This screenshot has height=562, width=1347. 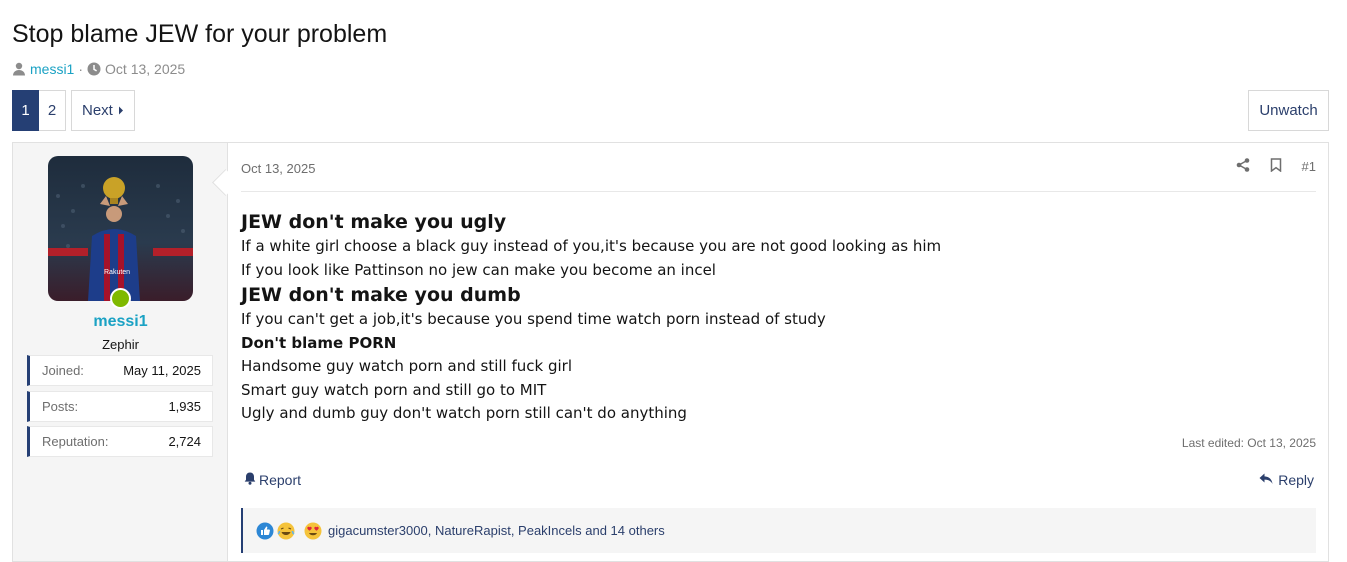 I want to click on post-username: messi1, so click(x=120, y=322).